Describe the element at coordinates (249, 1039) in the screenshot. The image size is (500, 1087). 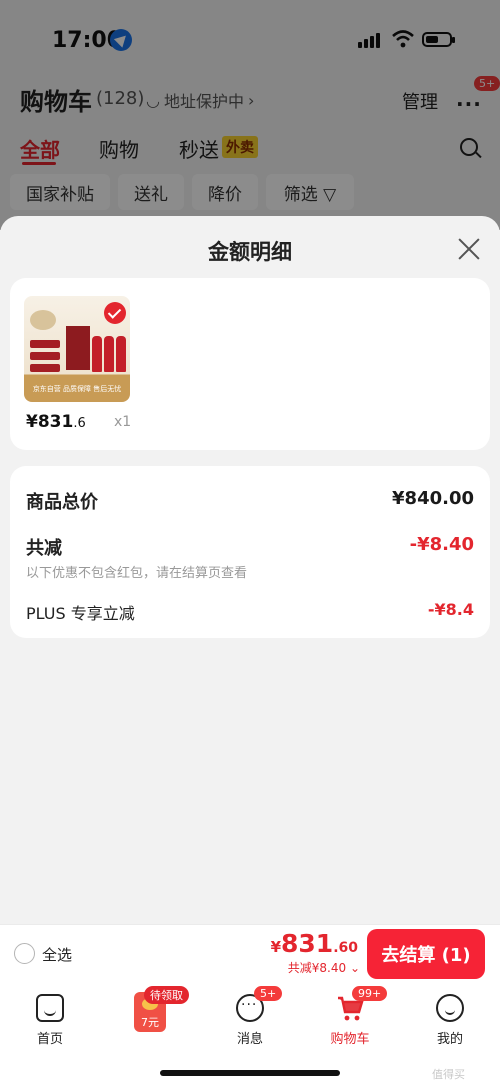
I see `tabbar-label: 消息` at that location.